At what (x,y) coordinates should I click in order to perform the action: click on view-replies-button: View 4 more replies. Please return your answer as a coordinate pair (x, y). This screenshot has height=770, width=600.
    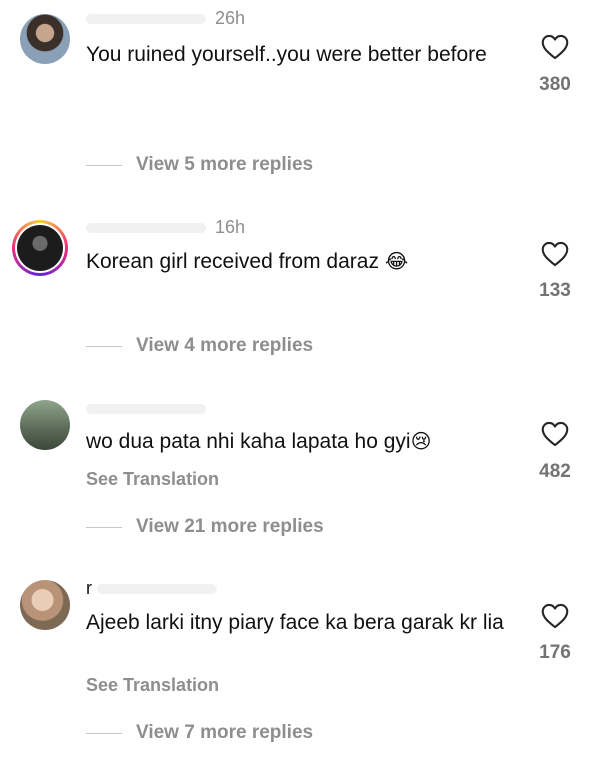
    Looking at the image, I should click on (199, 346).